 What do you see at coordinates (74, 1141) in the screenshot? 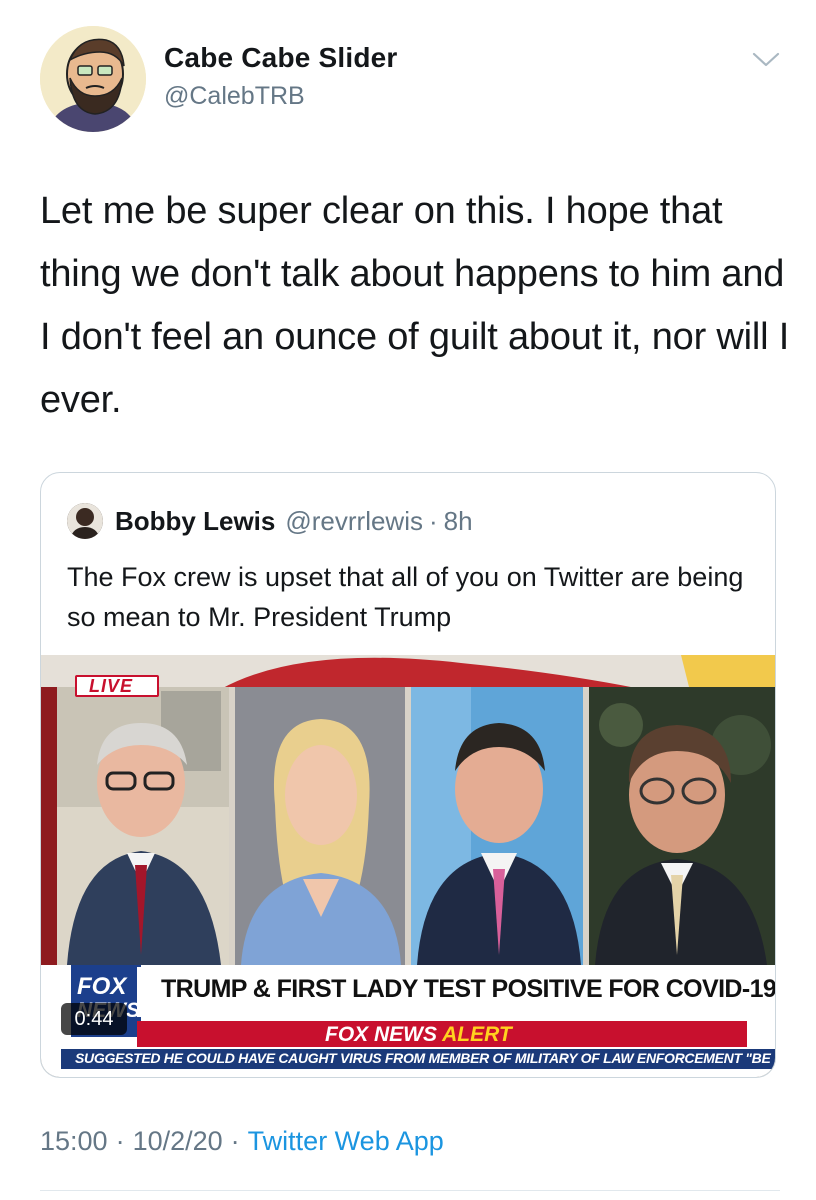
I see `tweet-time: 15:00` at bounding box center [74, 1141].